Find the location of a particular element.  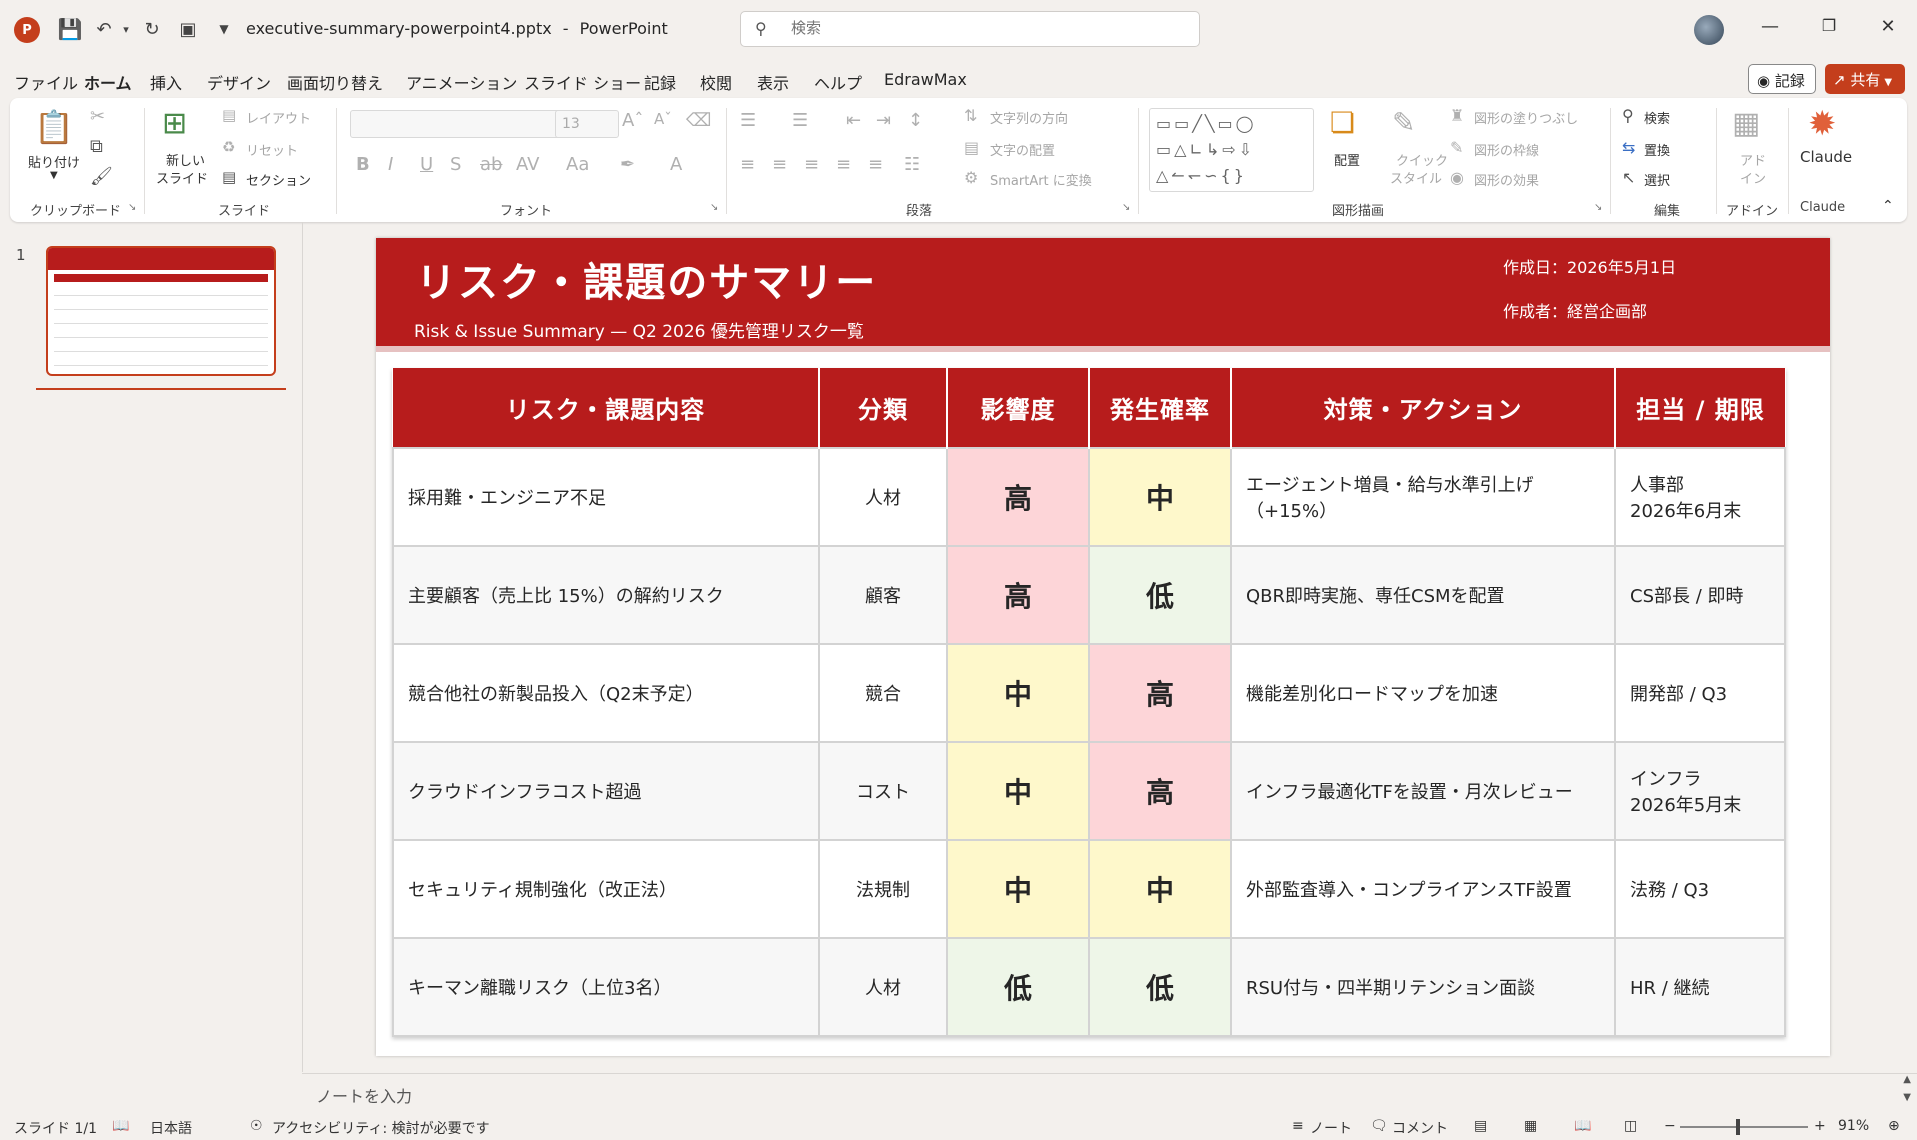

find-icon: ⚲ is located at coordinates (1628, 115).